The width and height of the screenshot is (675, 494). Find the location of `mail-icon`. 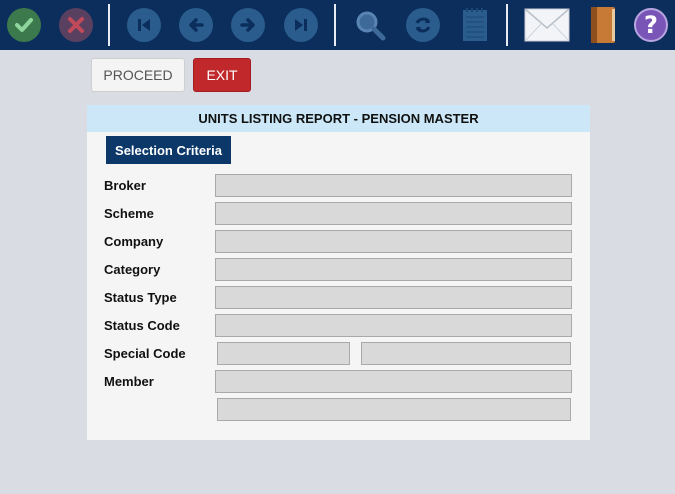

mail-icon is located at coordinates (547, 25).